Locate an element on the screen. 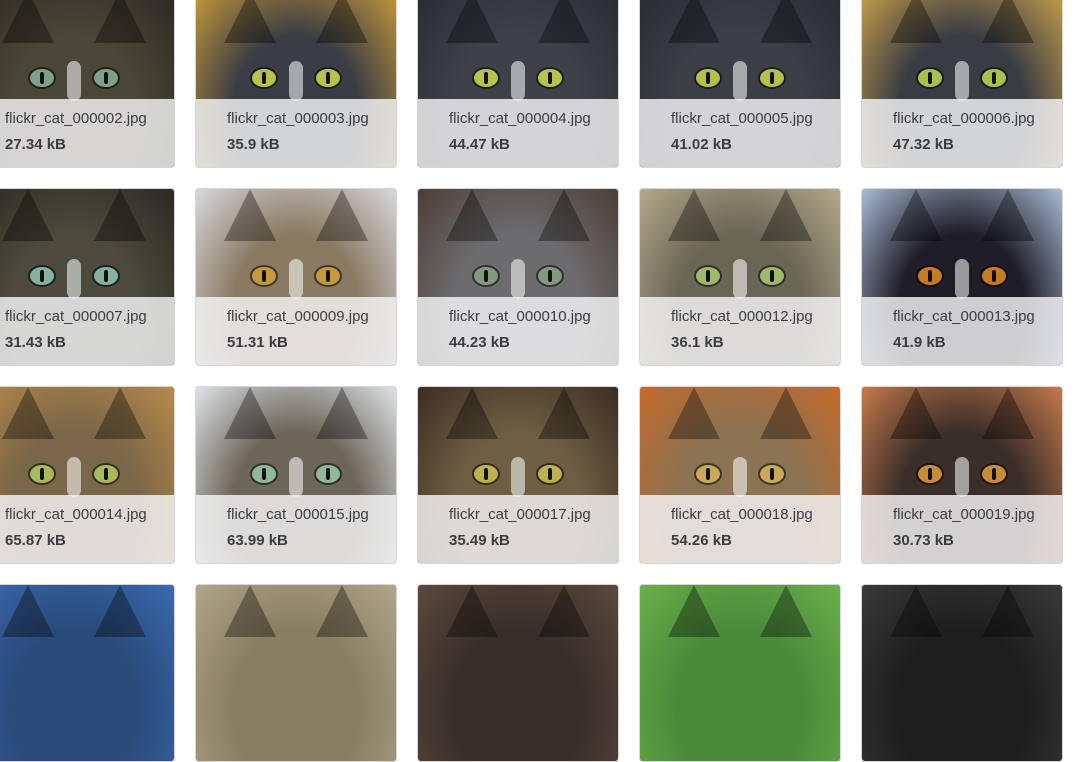 The width and height of the screenshot is (1075, 762). image-card: flickr_cat_000007.jpg 31.43 kB is located at coordinates (87, 277).